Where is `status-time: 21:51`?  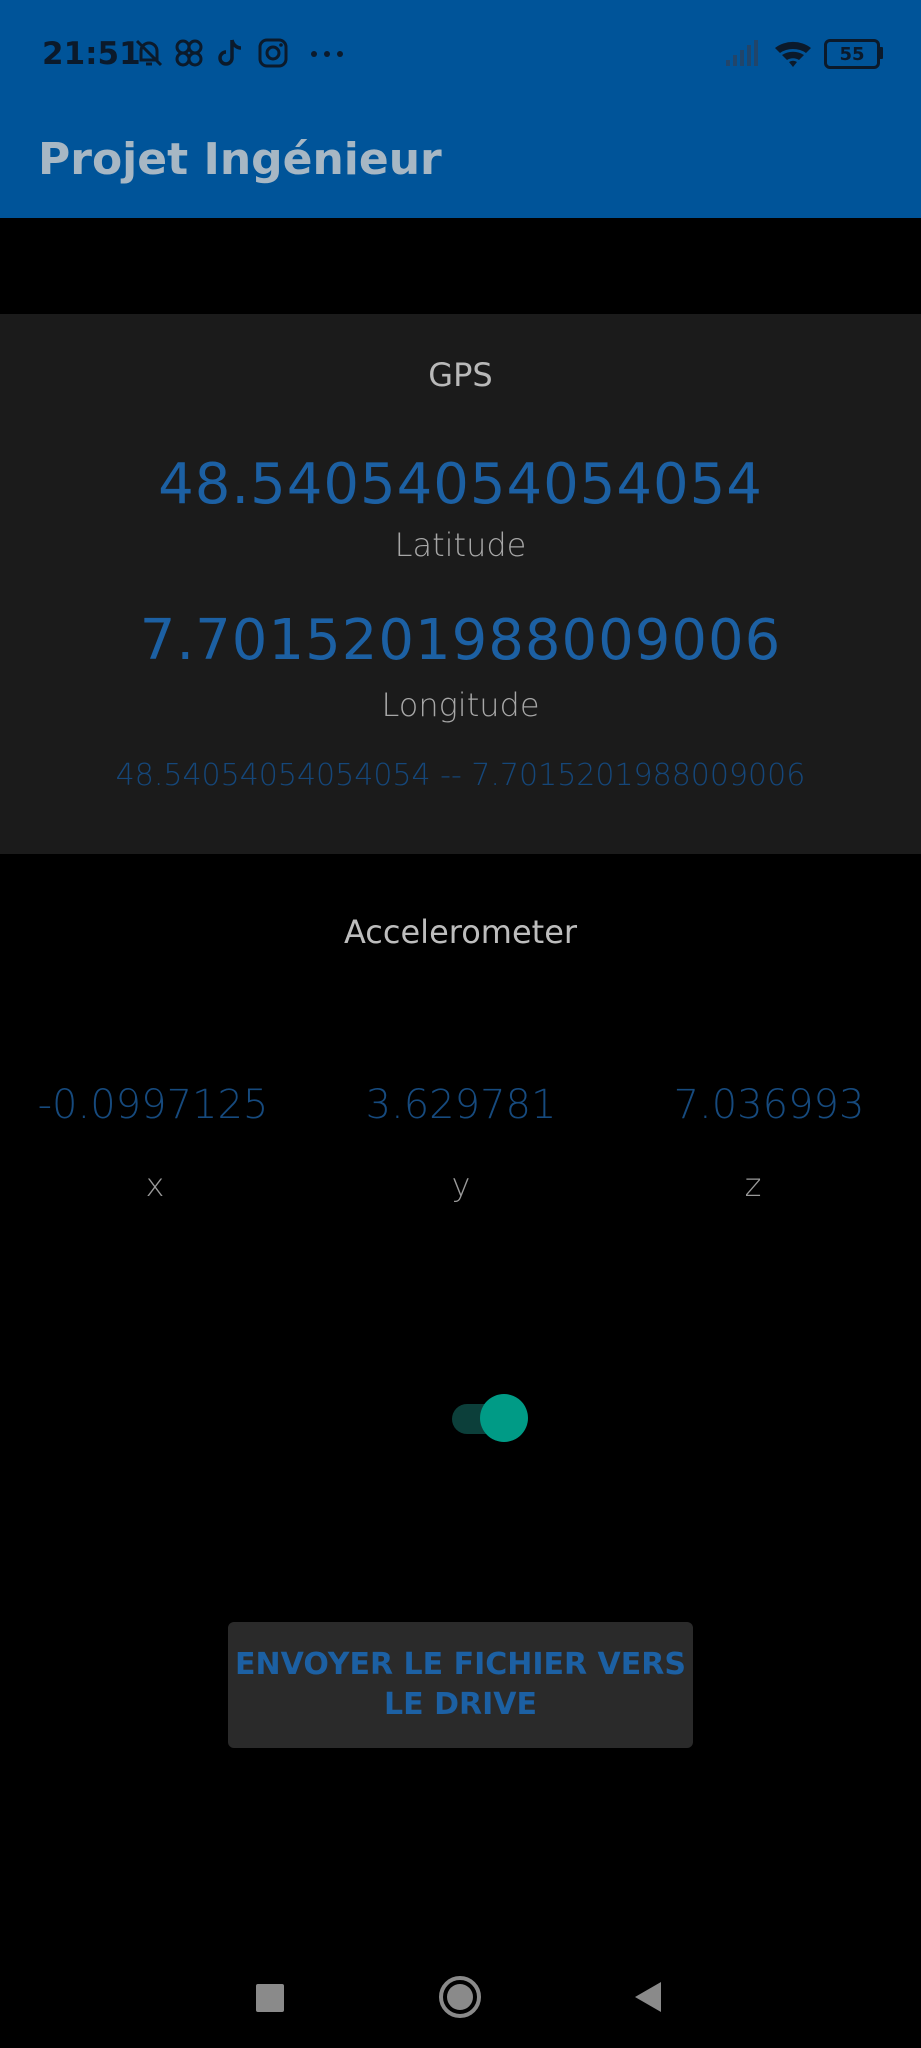
status-time: 21:51 is located at coordinates (91, 54).